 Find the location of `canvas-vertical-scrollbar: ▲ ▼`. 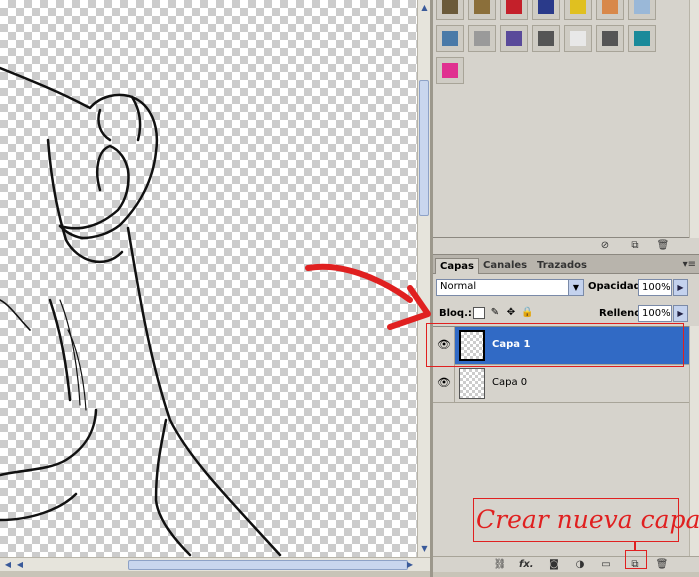

canvas-vertical-scrollbar: ▲ ▼ is located at coordinates (423, 278).